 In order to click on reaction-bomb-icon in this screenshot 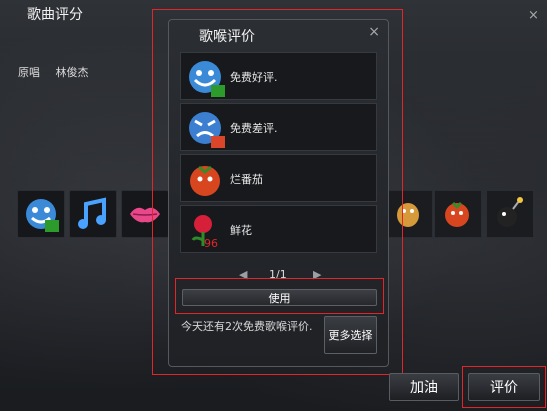, I will do `click(510, 214)`.